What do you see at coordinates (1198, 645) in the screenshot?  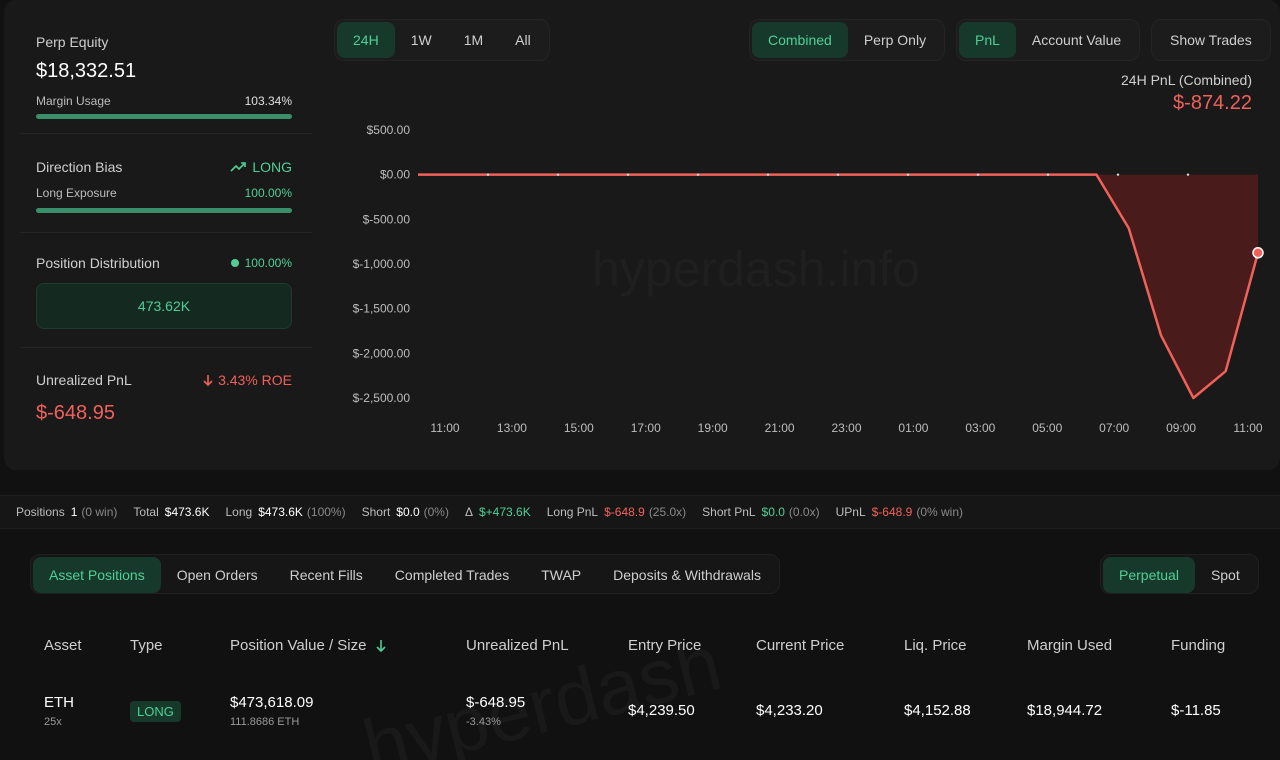 I see `col-funding: Funding` at bounding box center [1198, 645].